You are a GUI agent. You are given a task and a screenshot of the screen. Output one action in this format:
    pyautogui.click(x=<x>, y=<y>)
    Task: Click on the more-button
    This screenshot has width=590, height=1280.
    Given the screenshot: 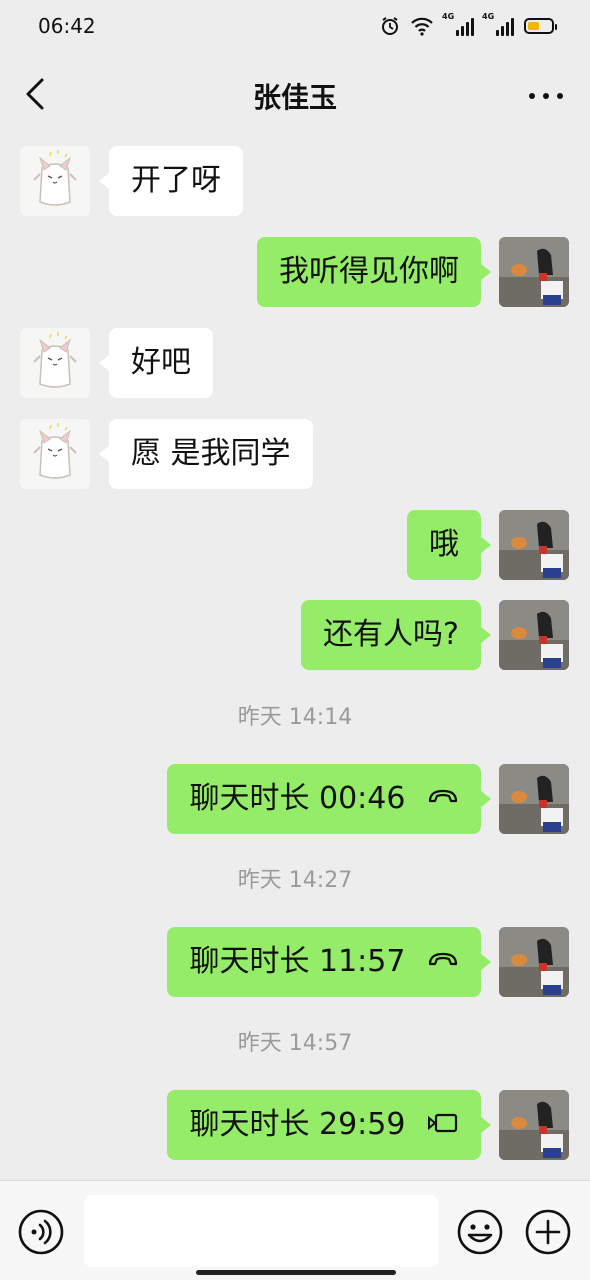 What is the action you would take?
    pyautogui.click(x=546, y=96)
    